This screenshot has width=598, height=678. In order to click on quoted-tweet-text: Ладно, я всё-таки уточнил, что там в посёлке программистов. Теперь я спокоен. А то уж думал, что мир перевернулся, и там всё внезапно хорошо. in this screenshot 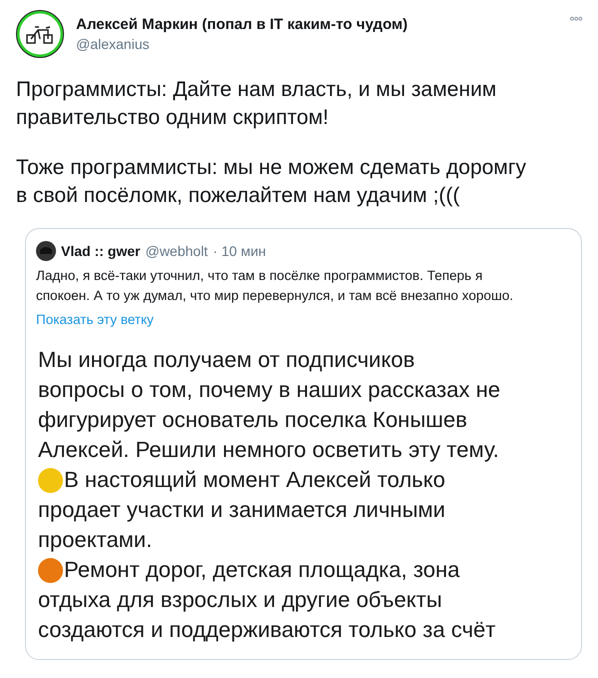, I will do `click(275, 286)`.